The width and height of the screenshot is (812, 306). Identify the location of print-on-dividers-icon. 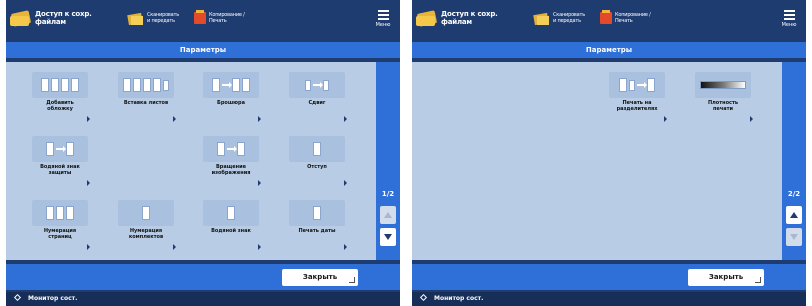
(637, 85).